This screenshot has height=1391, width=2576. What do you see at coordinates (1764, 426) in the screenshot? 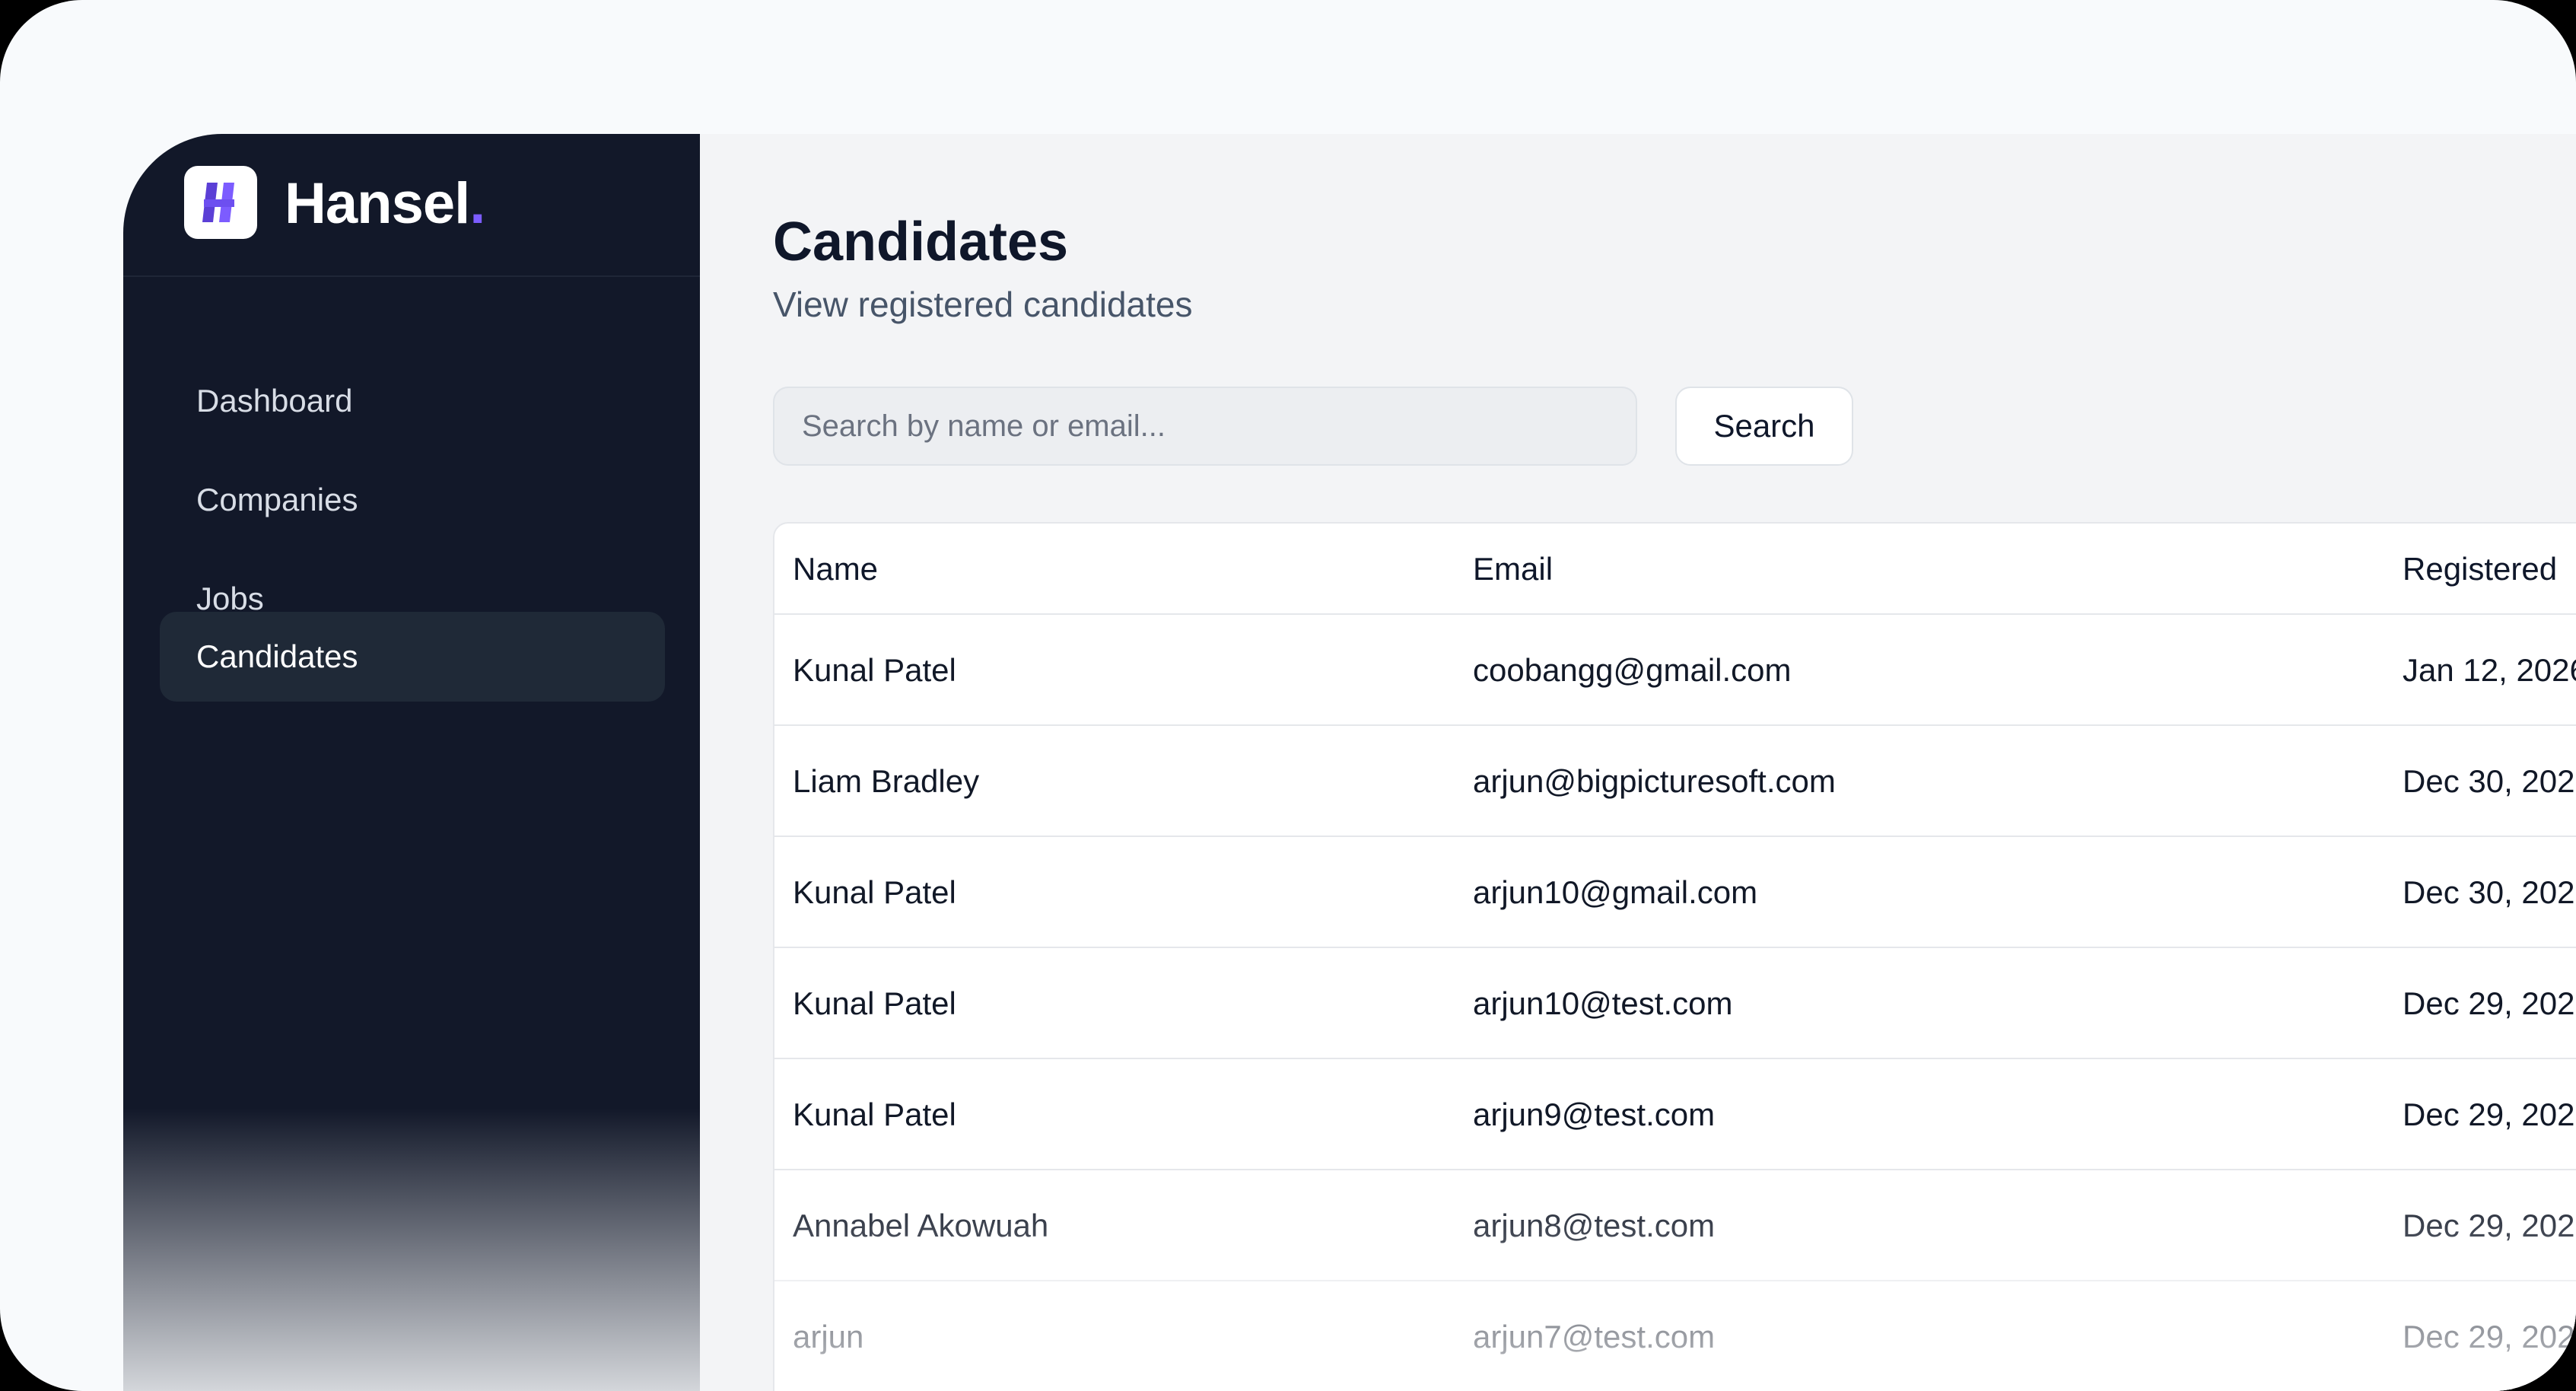
I see `search-button: Search` at bounding box center [1764, 426].